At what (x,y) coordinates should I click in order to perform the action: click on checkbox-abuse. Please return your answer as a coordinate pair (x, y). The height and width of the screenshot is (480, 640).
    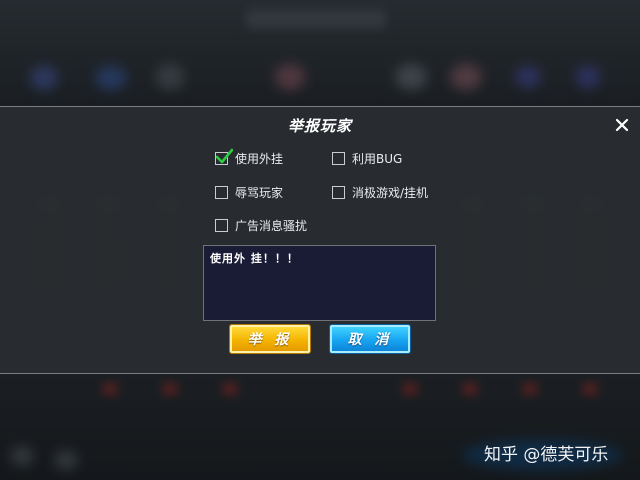
    Looking at the image, I should click on (221, 192).